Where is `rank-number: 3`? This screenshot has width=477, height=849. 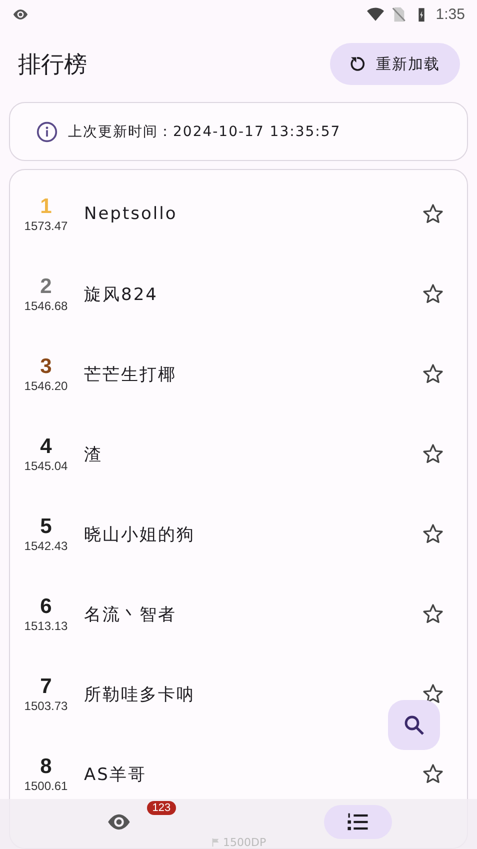
rank-number: 3 is located at coordinates (46, 367).